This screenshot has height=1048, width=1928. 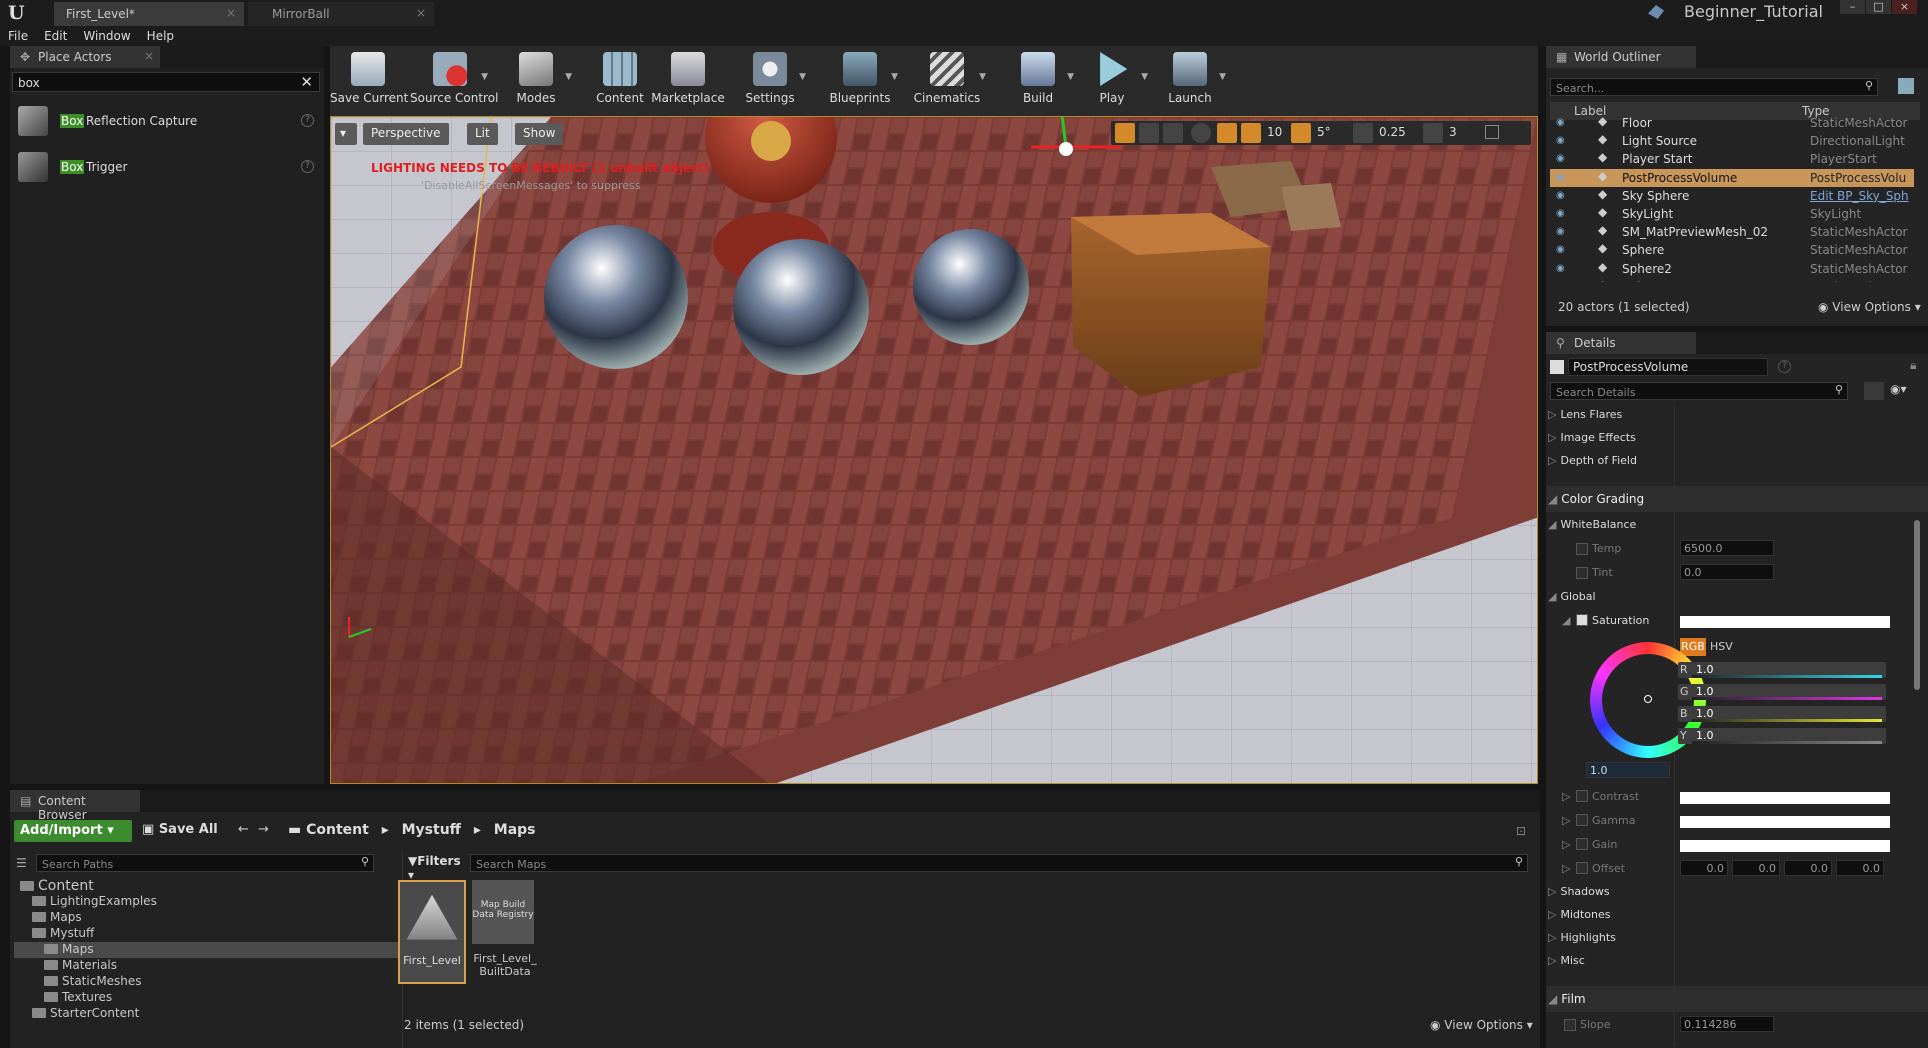 What do you see at coordinates (1453, 132) in the screenshot?
I see `camera-speed-value: 3` at bounding box center [1453, 132].